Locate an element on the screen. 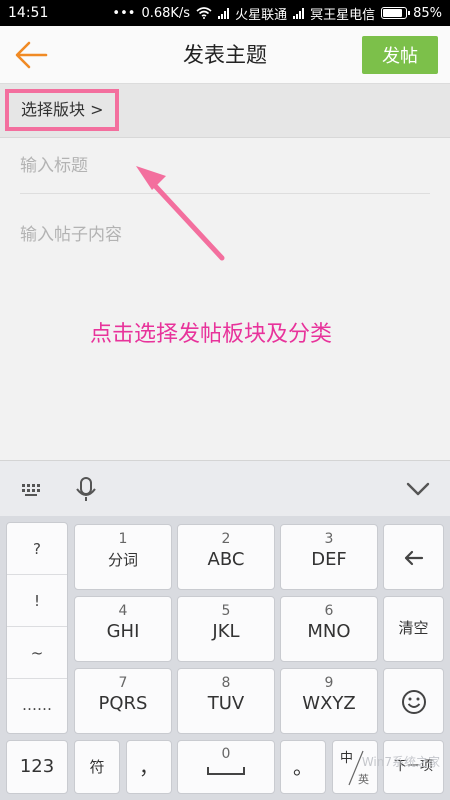 The height and width of the screenshot is (800, 450). backspace-key is located at coordinates (413, 557).